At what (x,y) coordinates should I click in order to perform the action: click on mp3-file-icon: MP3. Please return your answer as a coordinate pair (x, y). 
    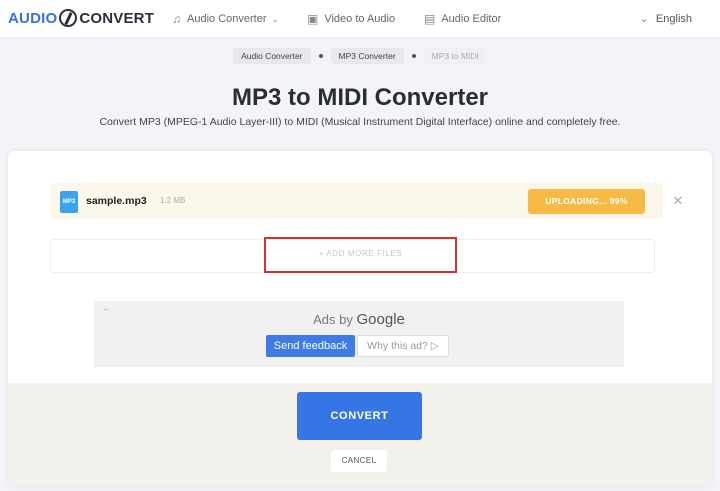
    Looking at the image, I should click on (69, 202).